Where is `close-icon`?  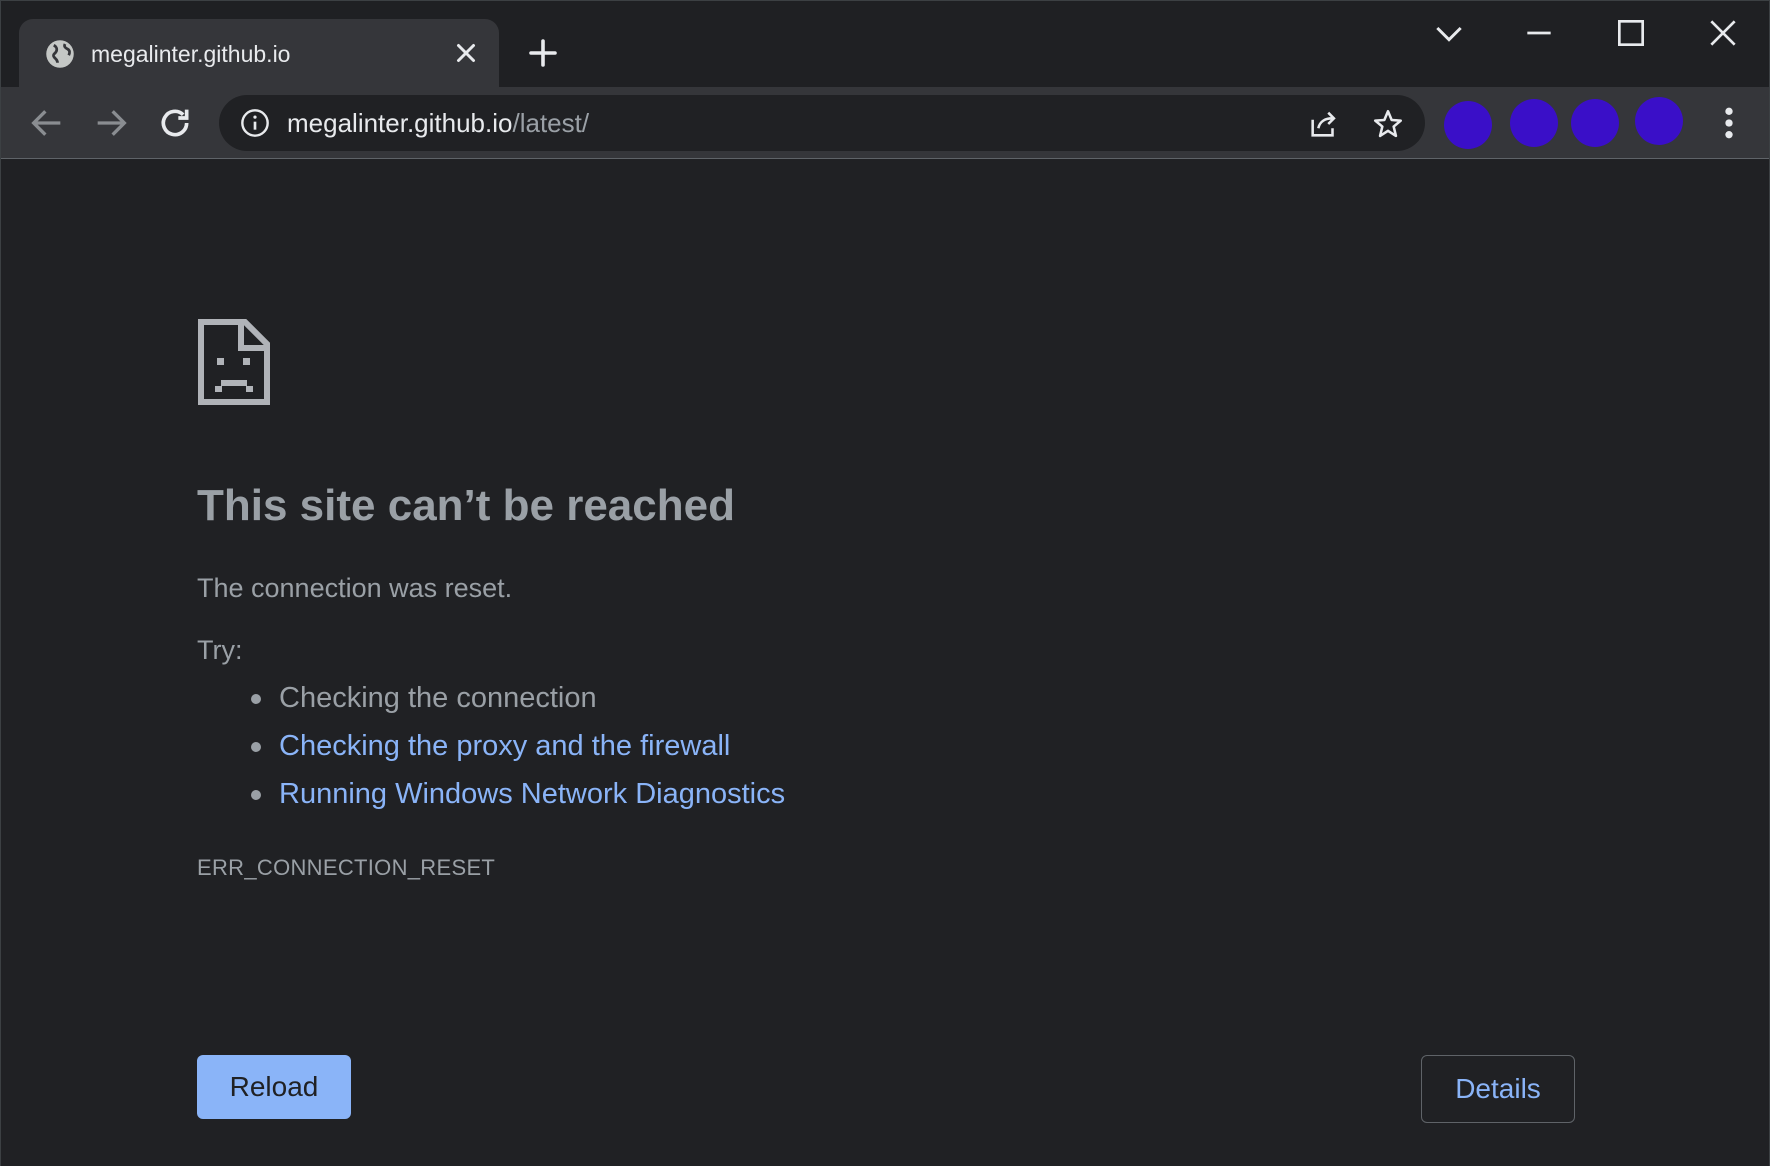 close-icon is located at coordinates (466, 53).